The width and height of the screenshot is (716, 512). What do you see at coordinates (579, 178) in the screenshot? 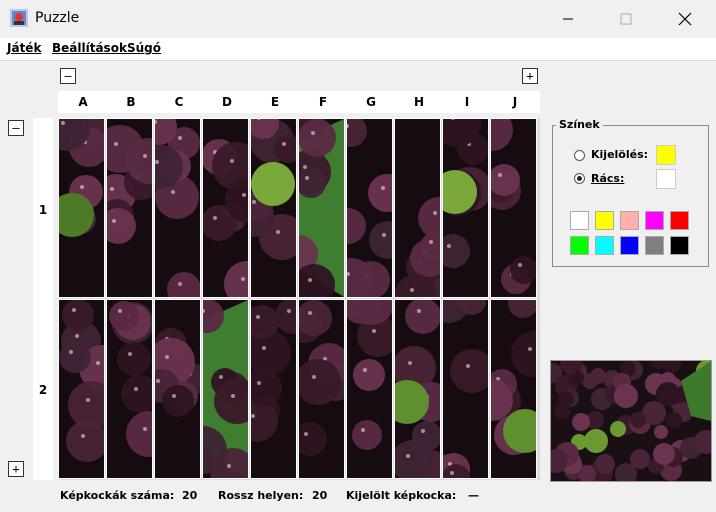
I see `grid-color-radio` at bounding box center [579, 178].